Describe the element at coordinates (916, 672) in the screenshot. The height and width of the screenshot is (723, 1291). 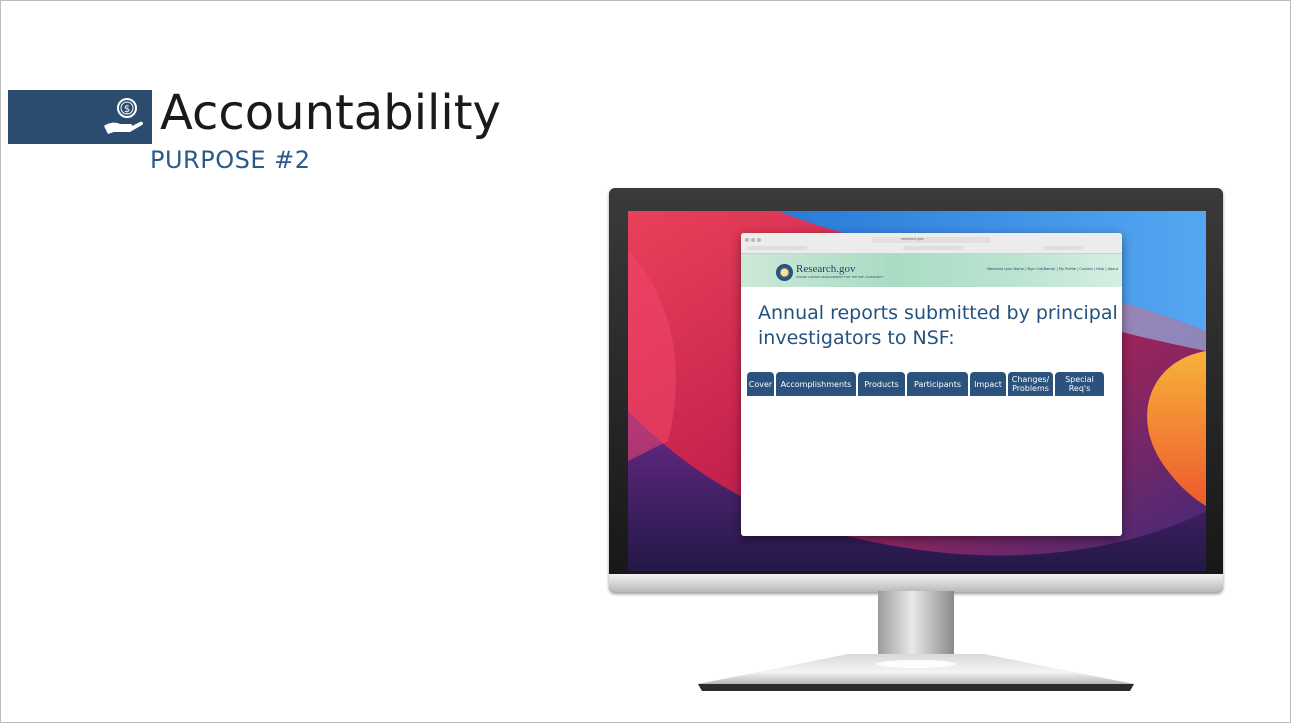
I see `monitor-stand-base` at that location.